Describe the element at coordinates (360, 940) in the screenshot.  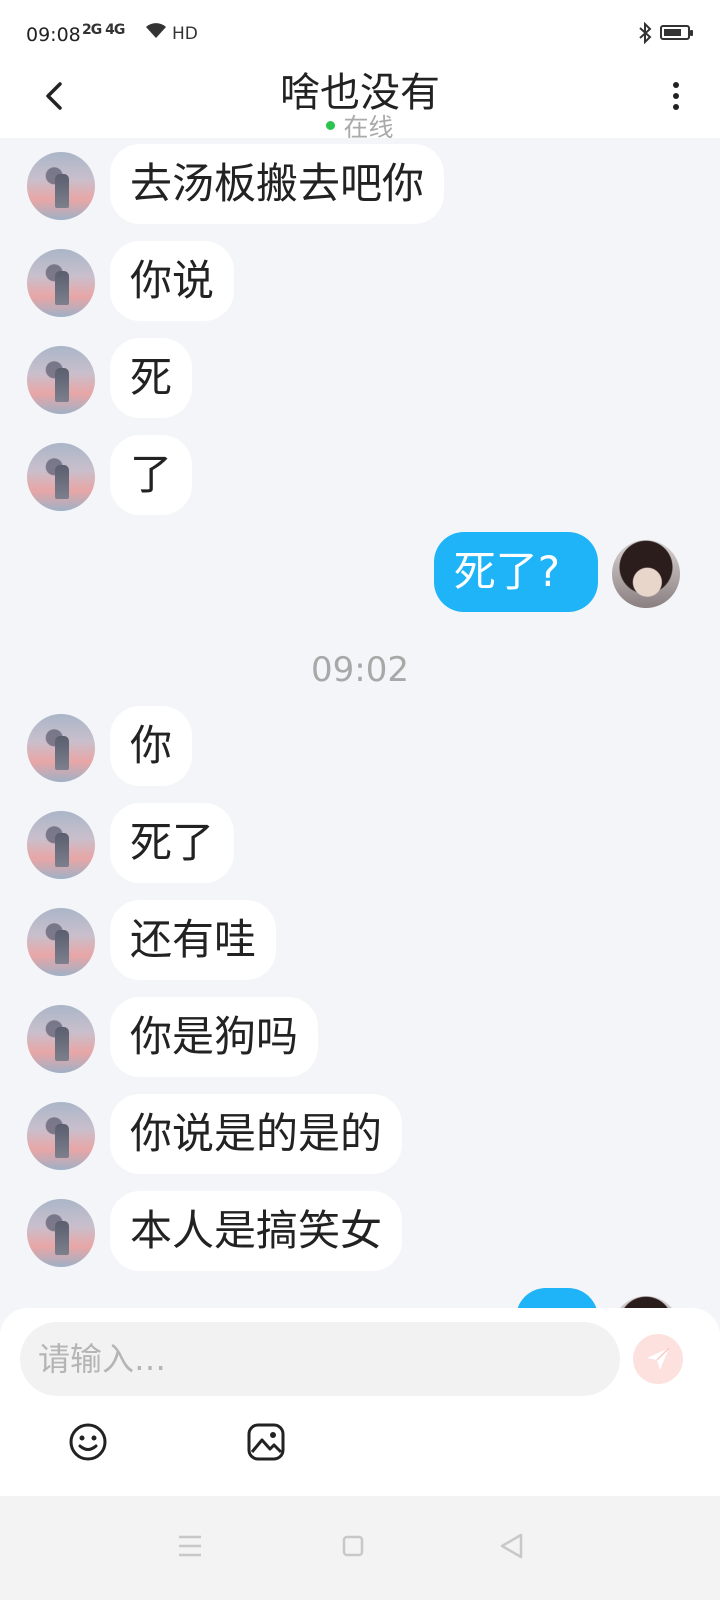
I see `message-incoming: 还有哇` at that location.